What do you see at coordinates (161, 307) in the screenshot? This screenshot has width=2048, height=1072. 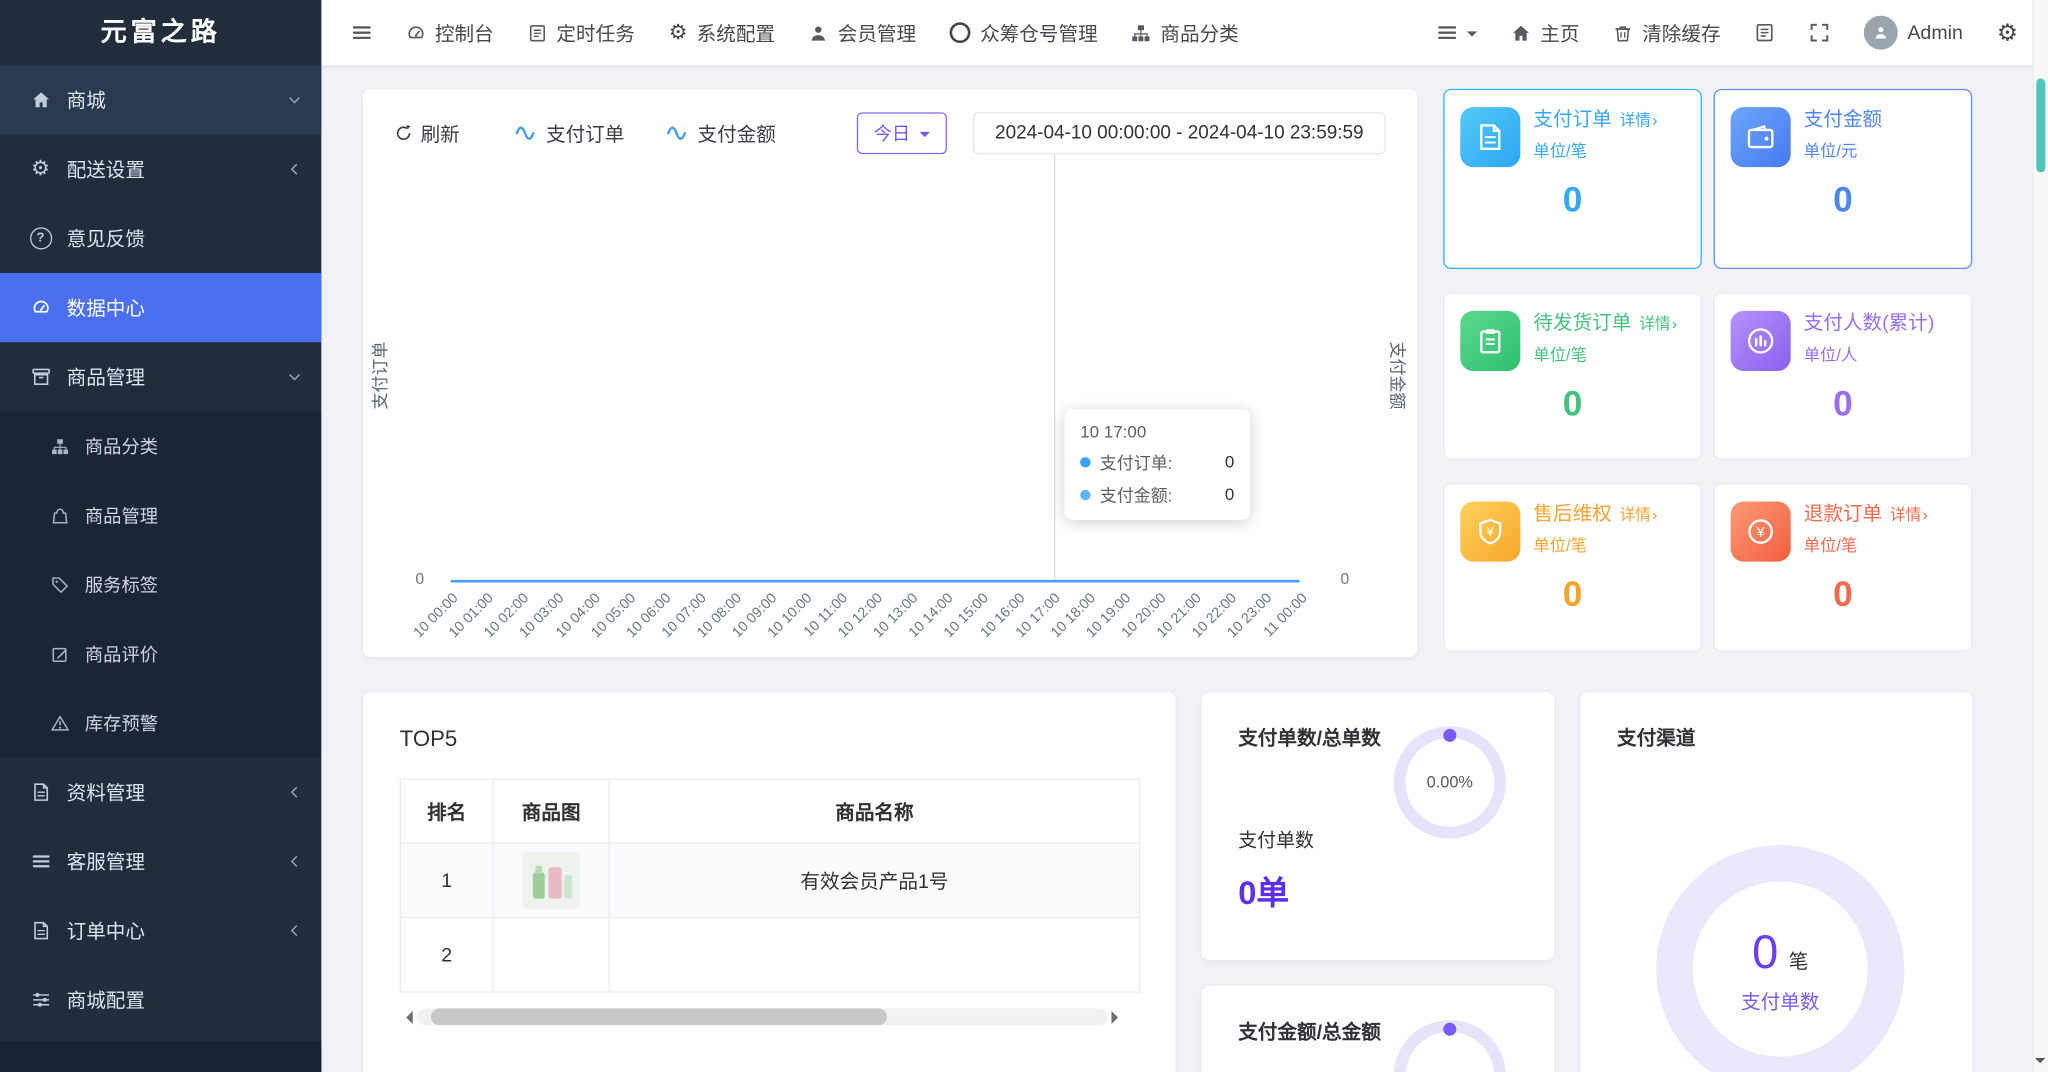 I see `sidebar-item-data-center: 数据中心` at bounding box center [161, 307].